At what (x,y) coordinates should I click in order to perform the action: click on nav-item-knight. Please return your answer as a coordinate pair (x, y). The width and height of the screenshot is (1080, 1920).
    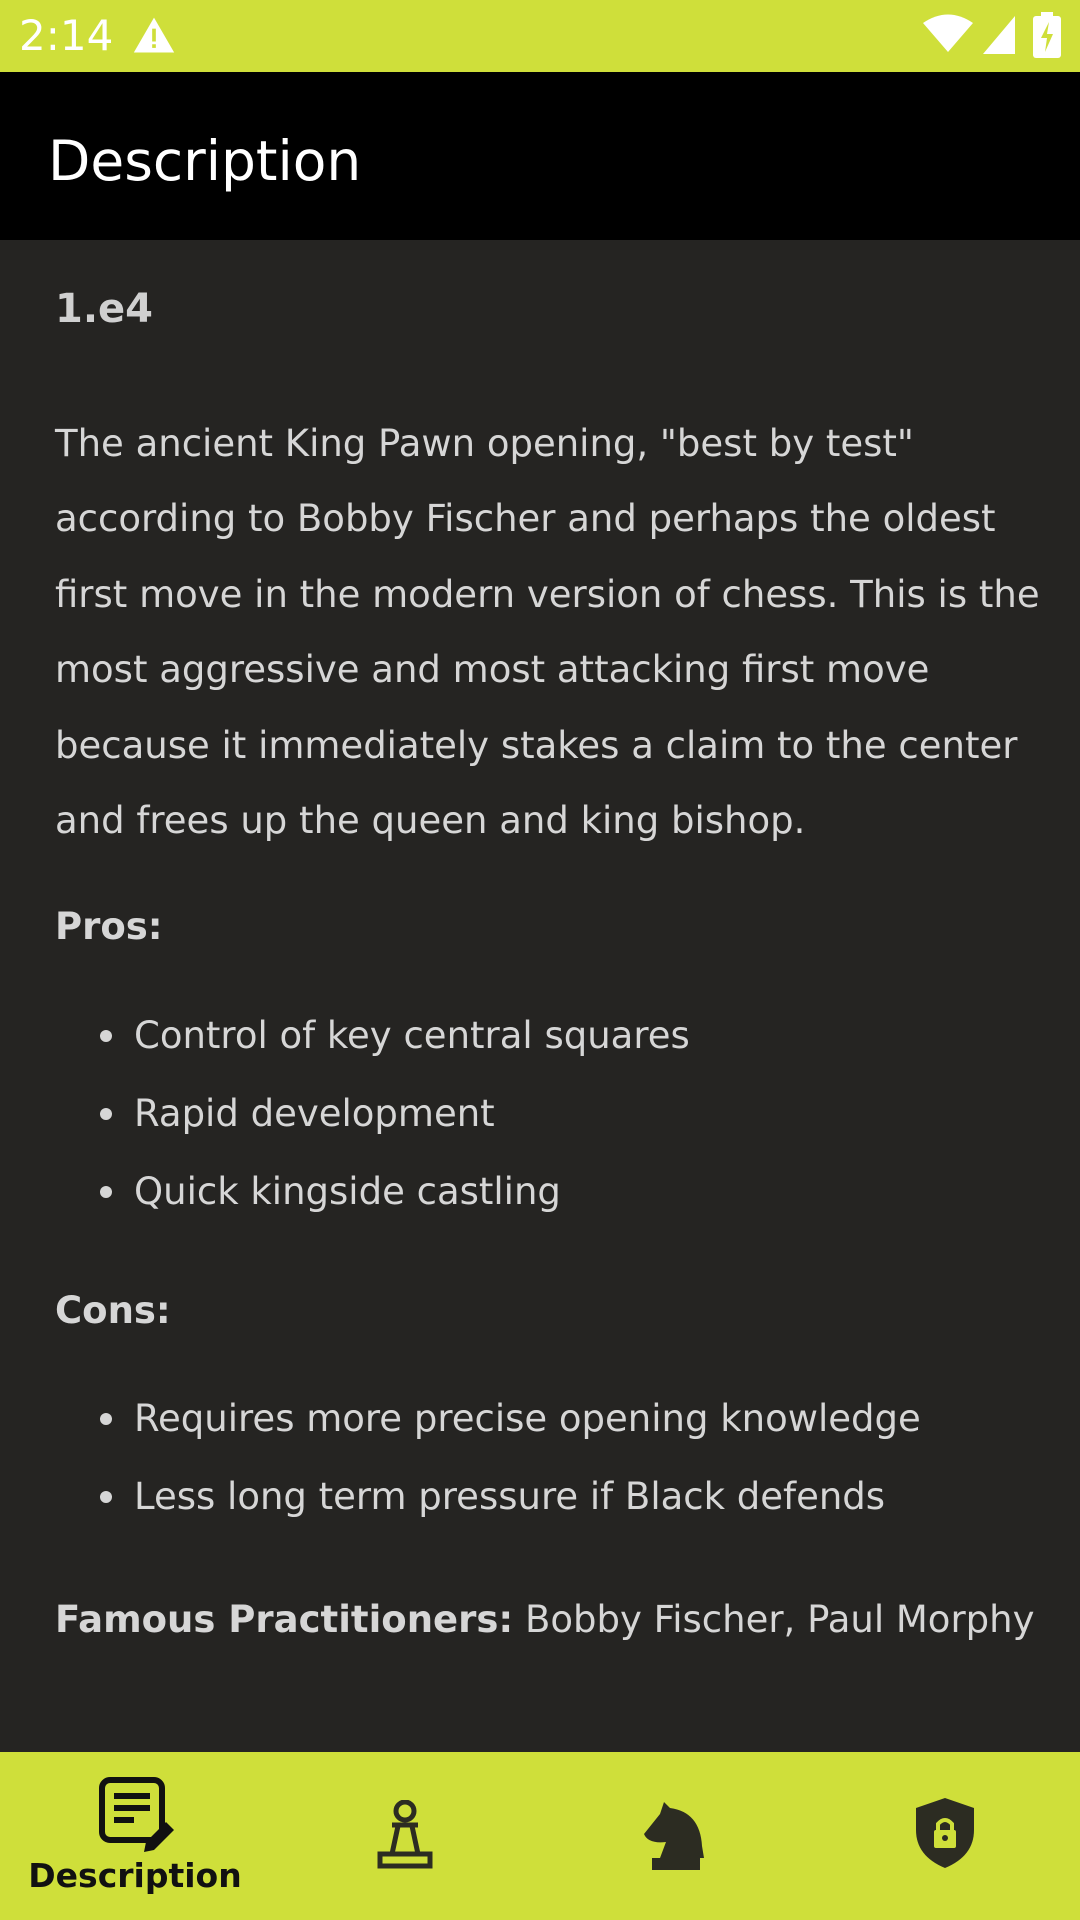
    Looking at the image, I should click on (675, 1836).